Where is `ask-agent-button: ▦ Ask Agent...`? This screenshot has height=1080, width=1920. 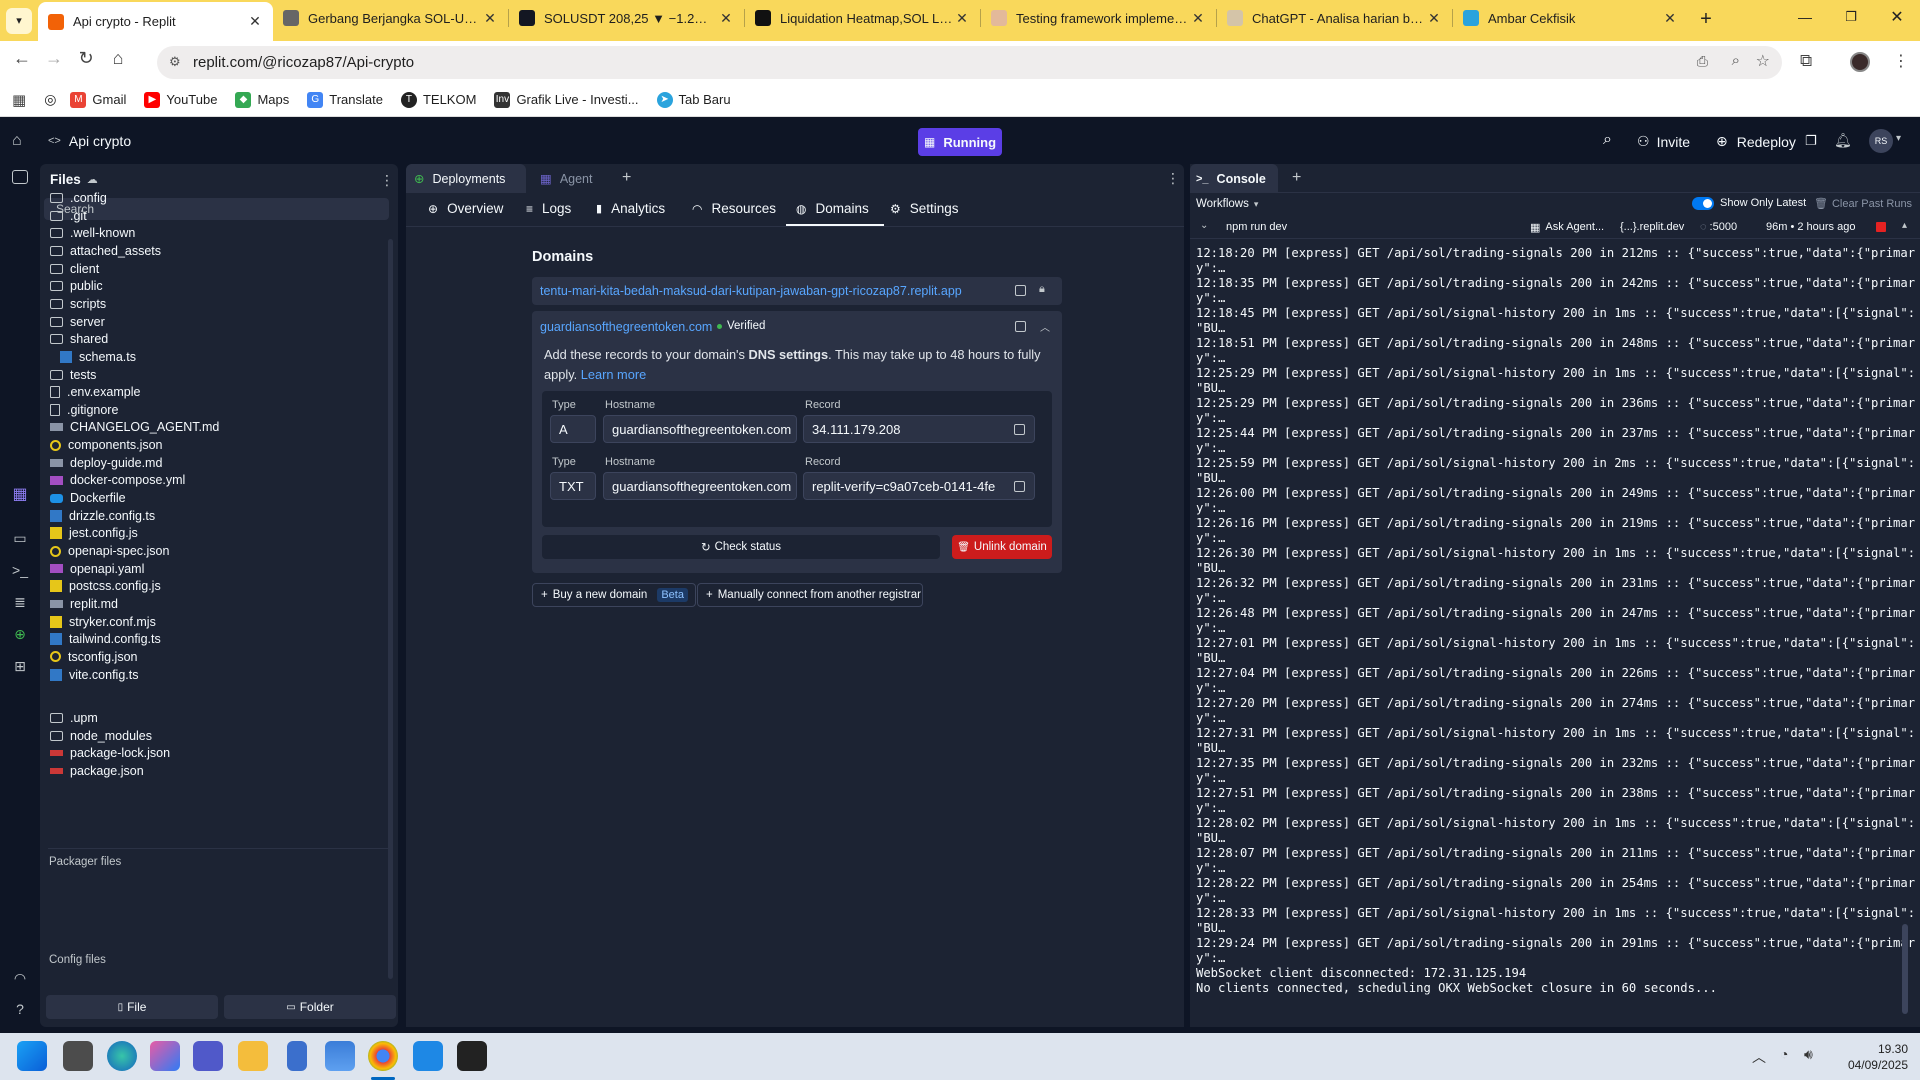 ask-agent-button: ▦ Ask Agent... is located at coordinates (1567, 227).